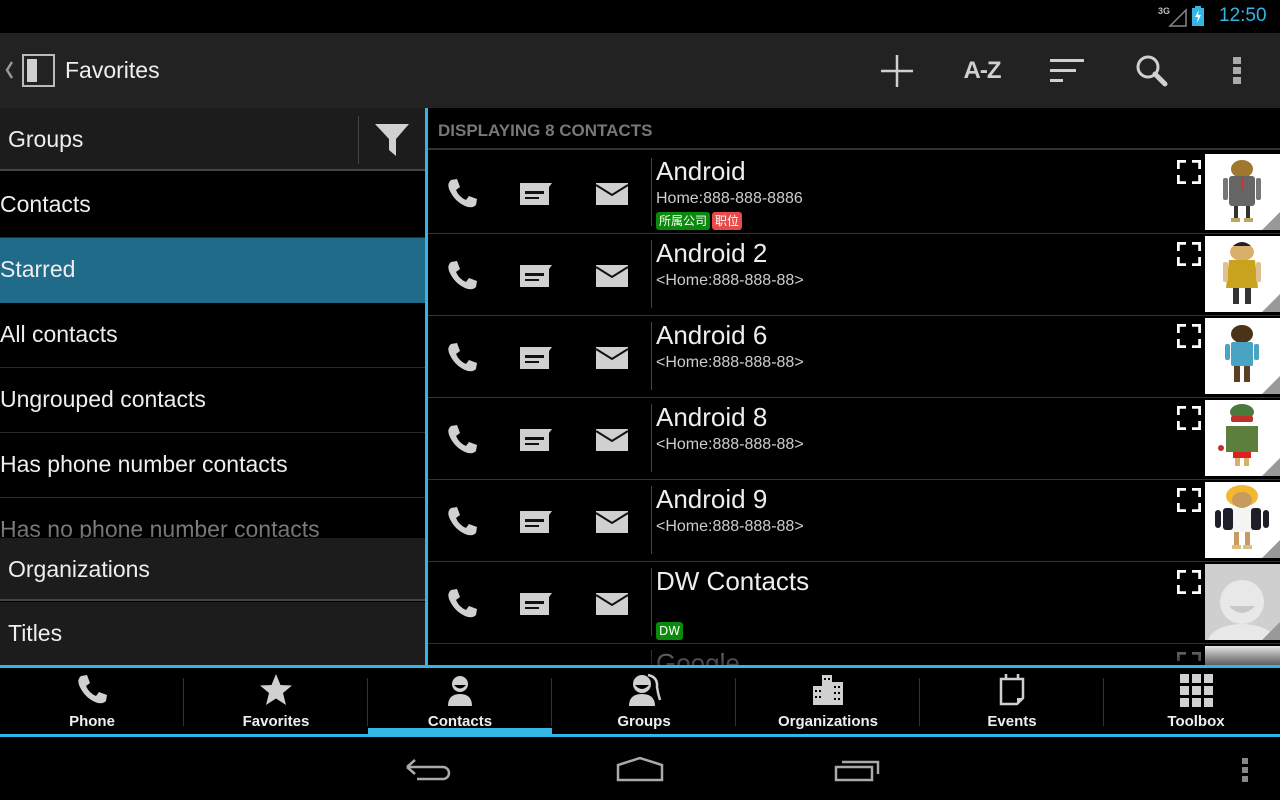  I want to click on contact-name: Android 8, so click(711, 417).